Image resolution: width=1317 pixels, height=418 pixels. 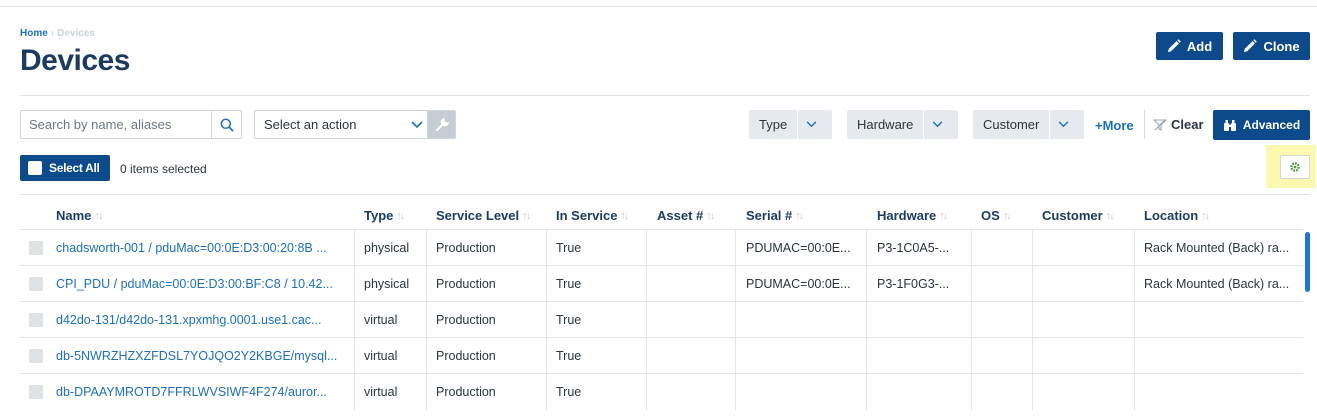 I want to click on column-header-hardware: Hardware ↑↓, so click(x=912, y=215).